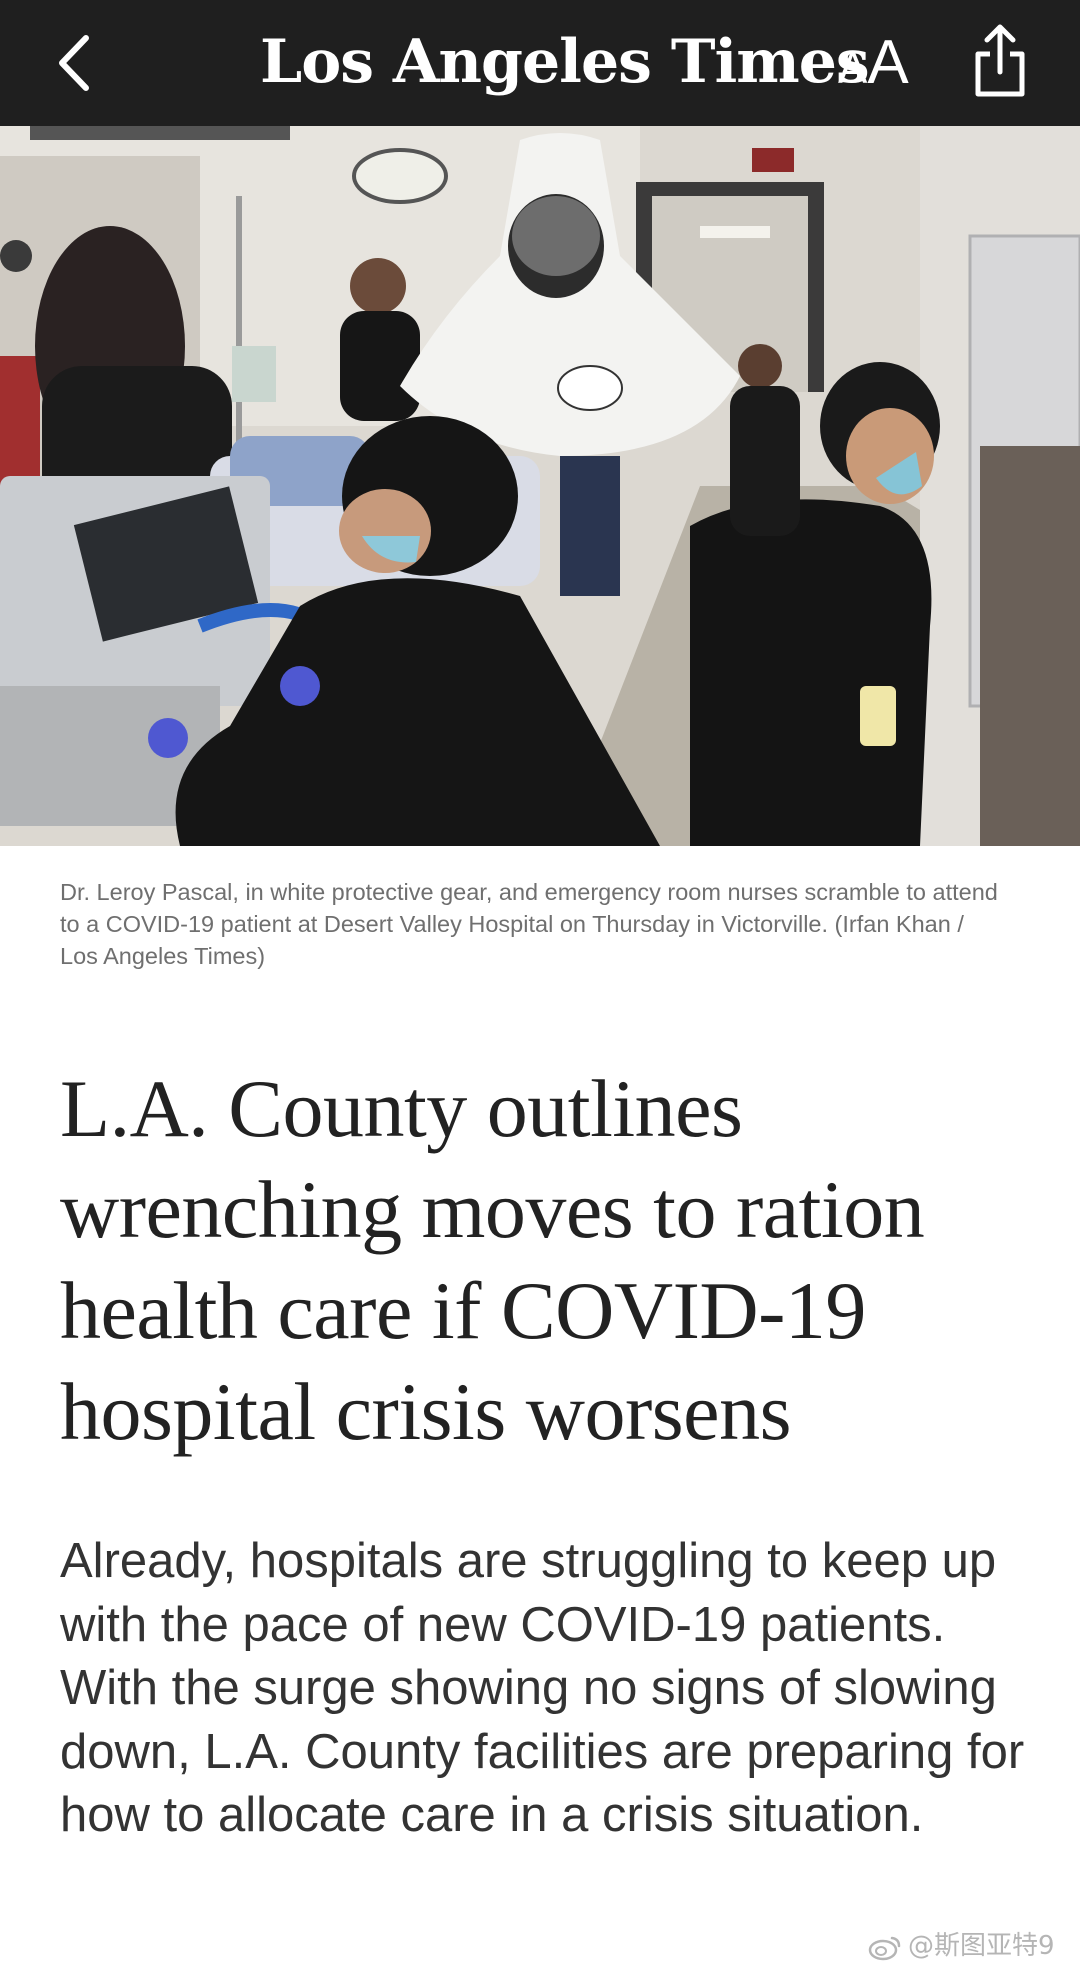  I want to click on share-icon, so click(1000, 60).